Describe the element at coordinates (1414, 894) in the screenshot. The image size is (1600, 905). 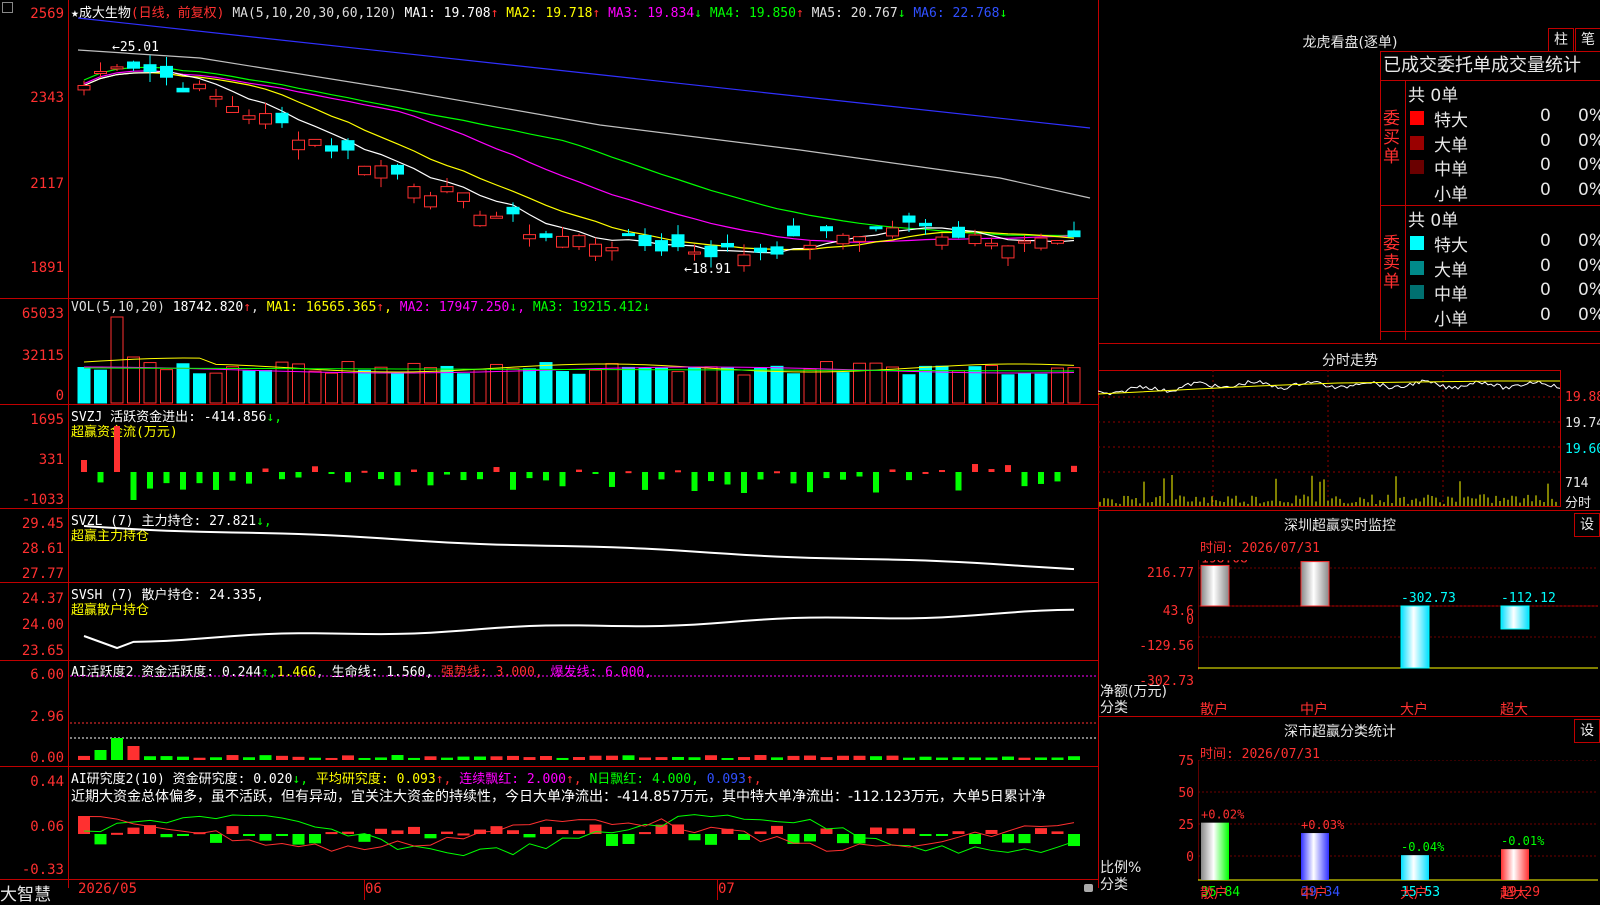
I see `classstat-cat: 大户` at that location.